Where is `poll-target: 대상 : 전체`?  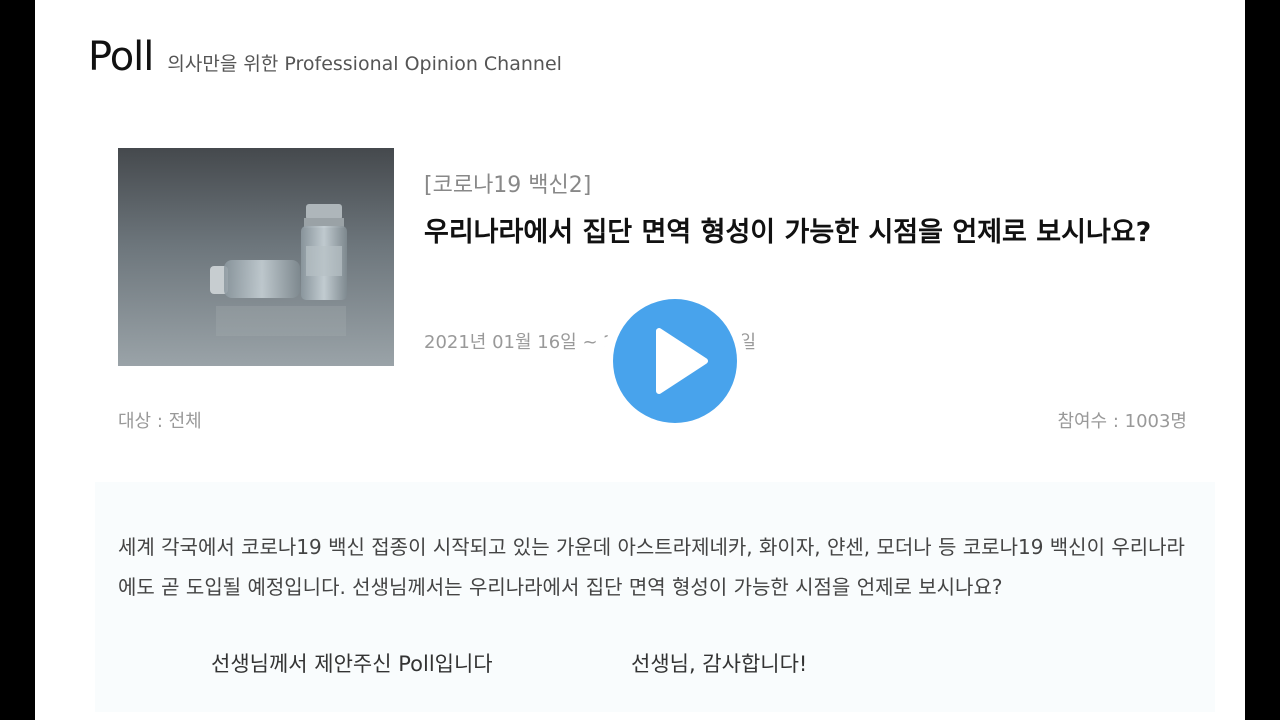 poll-target: 대상 : 전체 is located at coordinates (160, 421).